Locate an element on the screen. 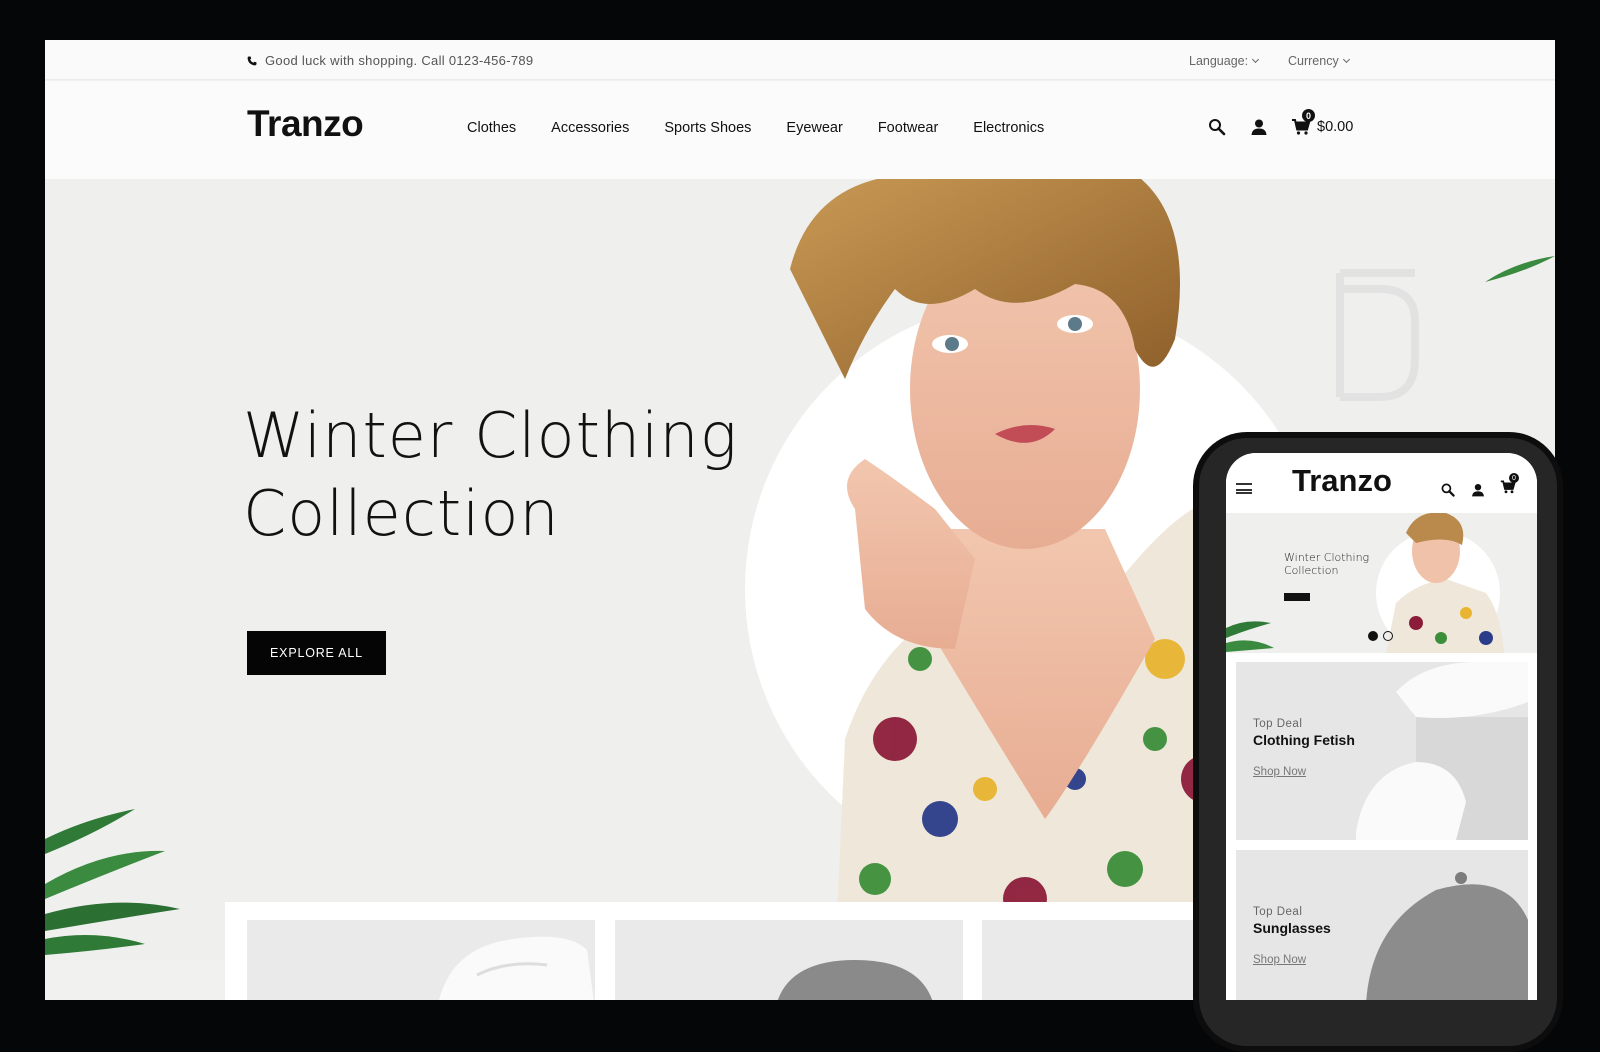 The image size is (1600, 1052). header-actions: 0 $0.00 is located at coordinates (1280, 123).